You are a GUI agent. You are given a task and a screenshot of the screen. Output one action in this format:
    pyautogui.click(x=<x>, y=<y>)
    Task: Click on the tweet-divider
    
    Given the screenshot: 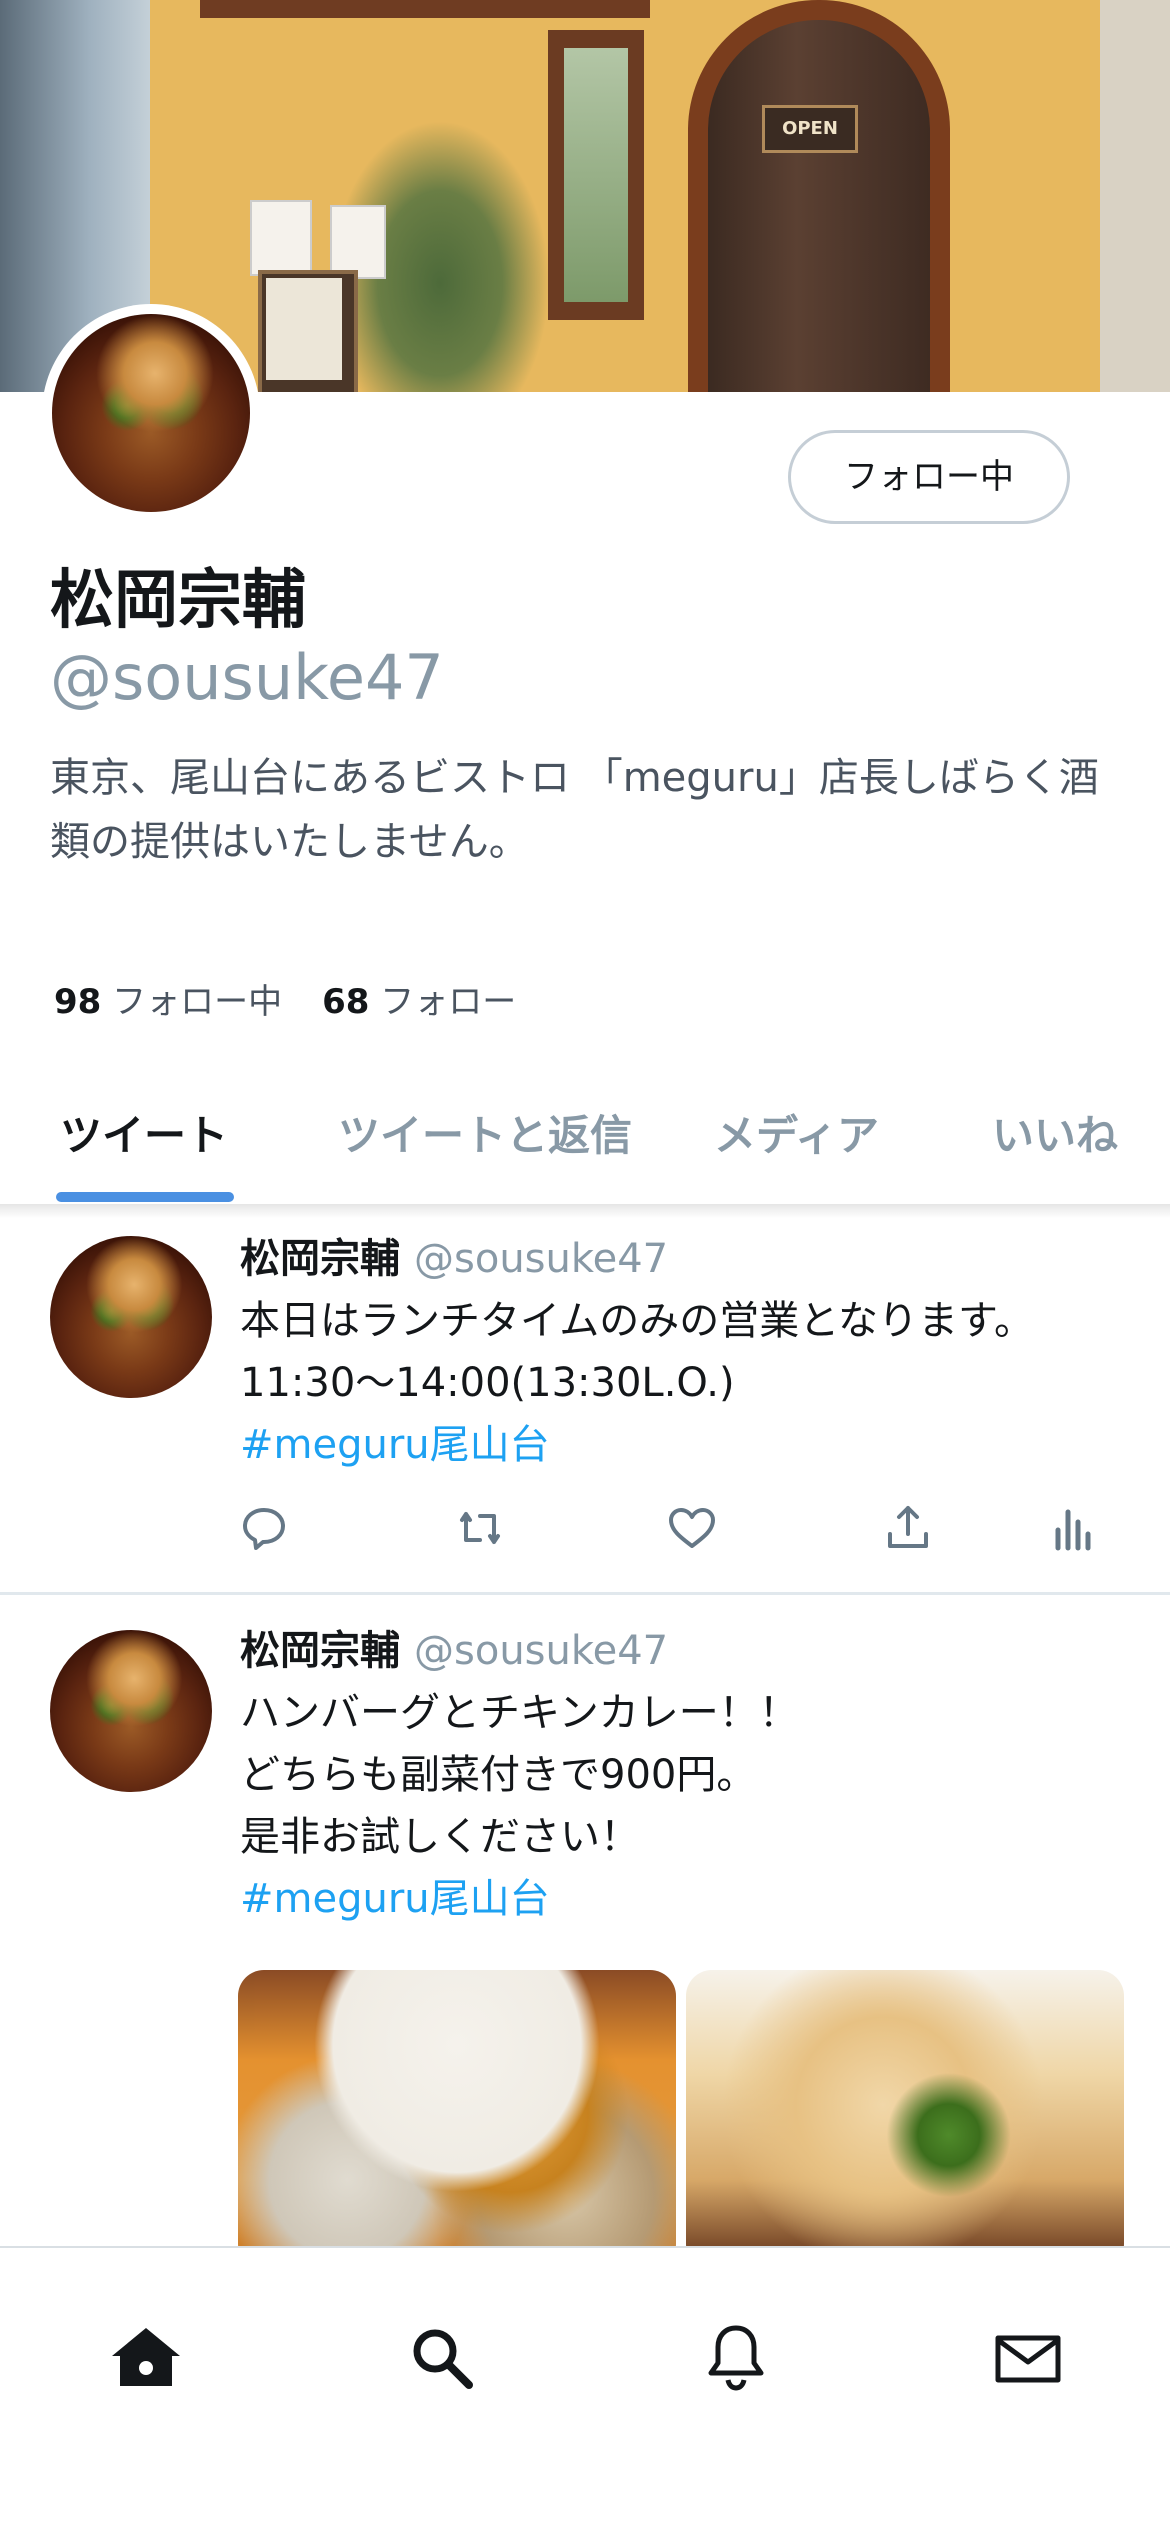 What is the action you would take?
    pyautogui.click(x=585, y=1593)
    